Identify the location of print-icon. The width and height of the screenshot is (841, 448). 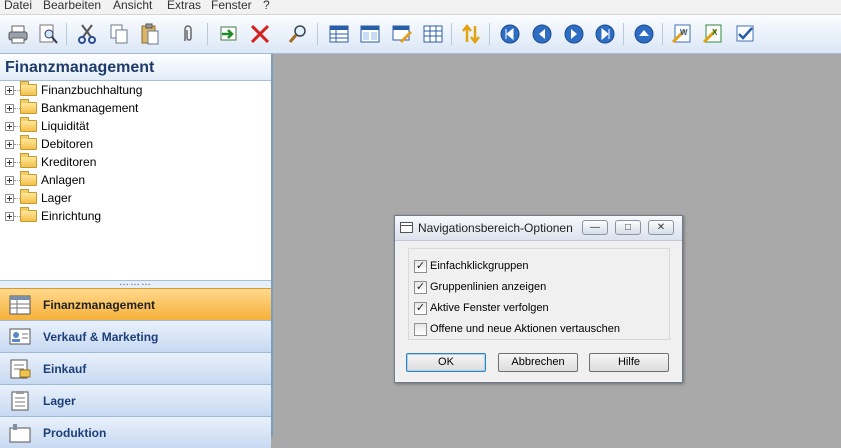
(18, 34).